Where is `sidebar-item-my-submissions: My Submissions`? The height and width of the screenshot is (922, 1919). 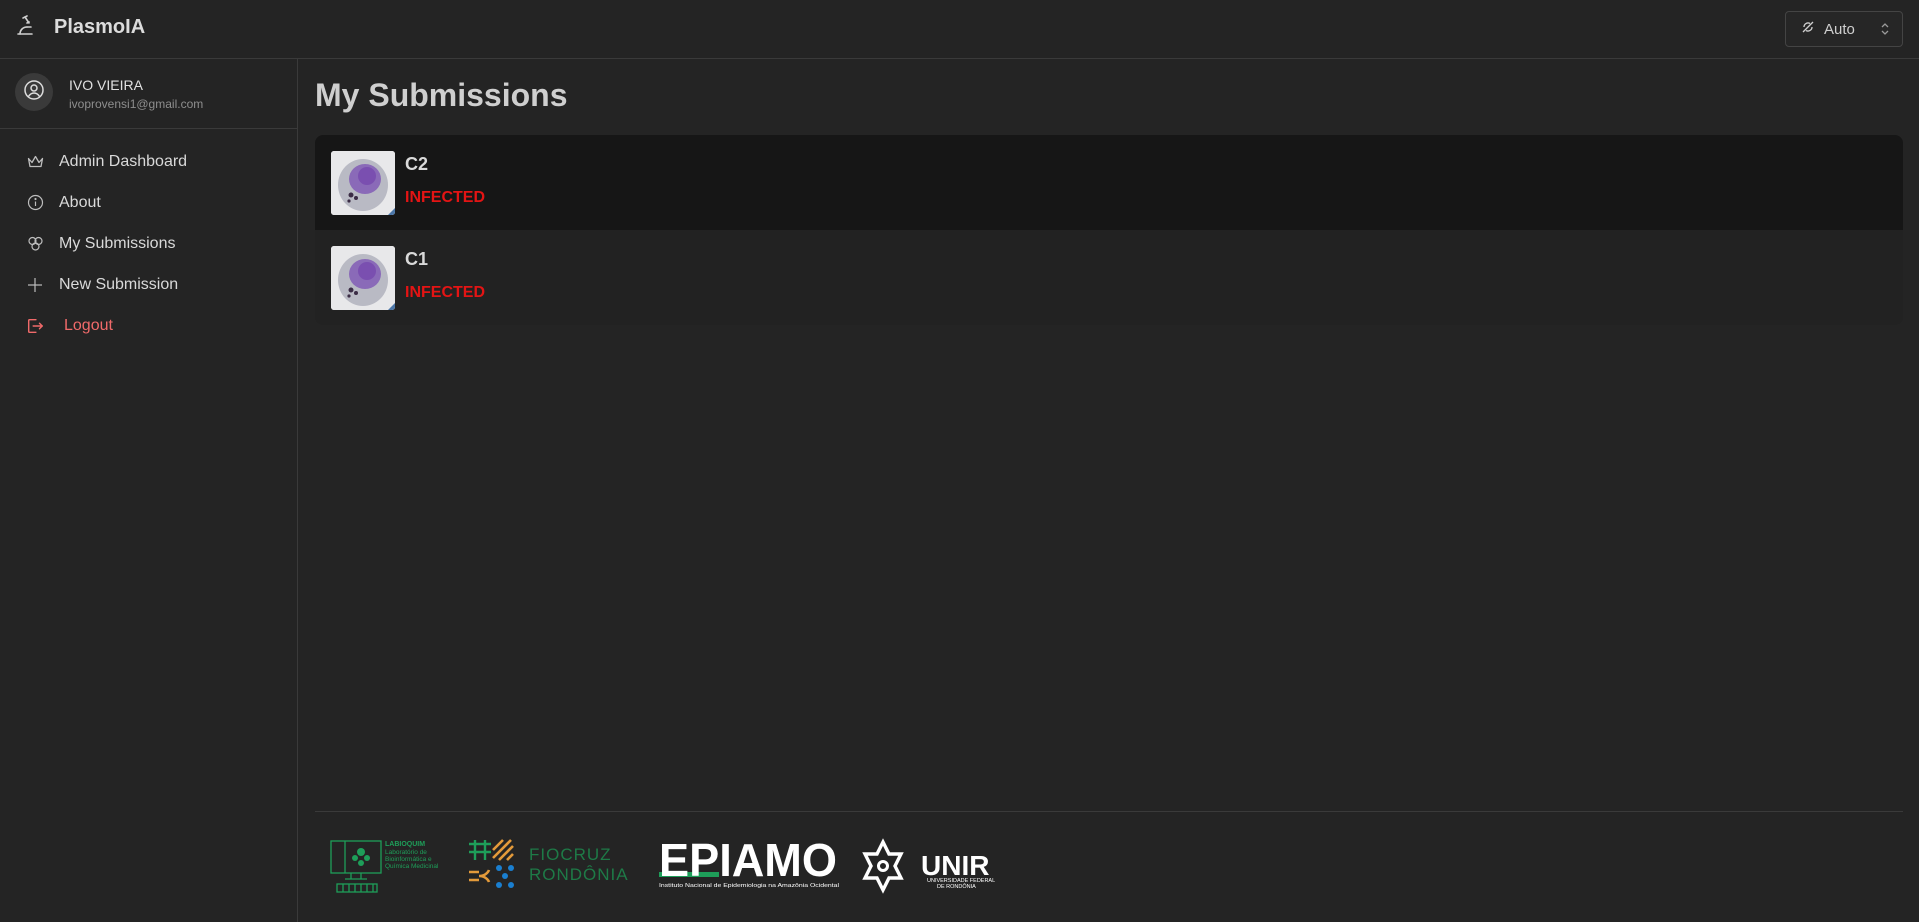 sidebar-item-my-submissions: My Submissions is located at coordinates (148, 243).